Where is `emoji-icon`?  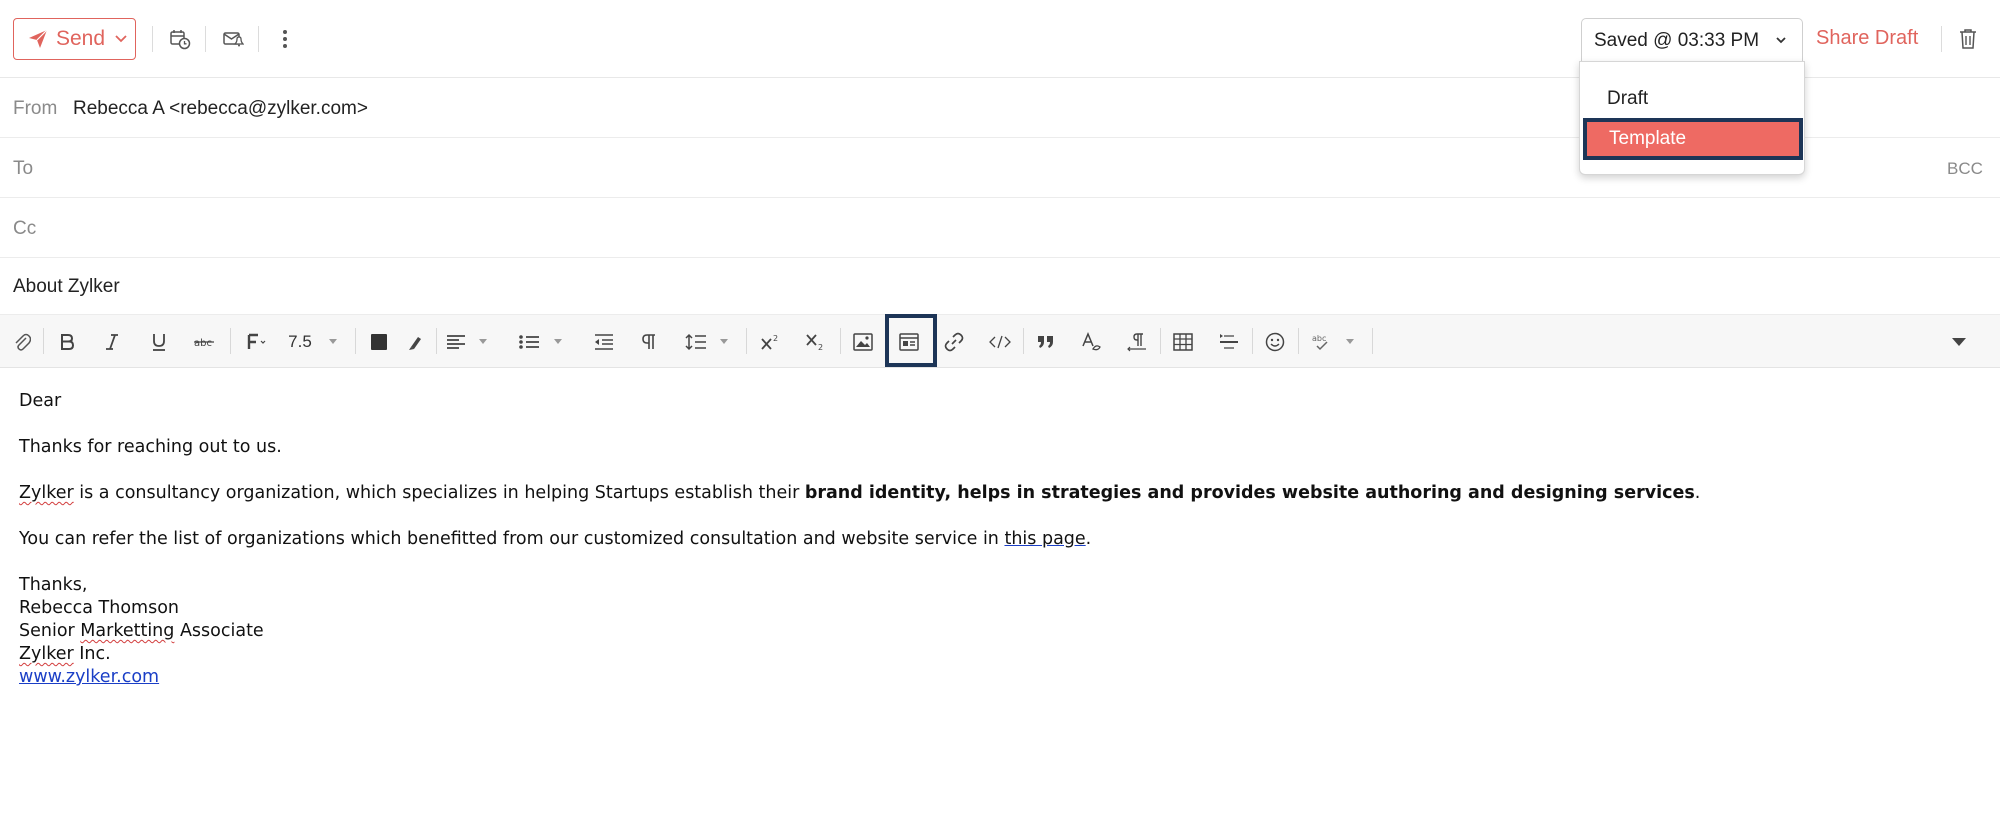 emoji-icon is located at coordinates (1275, 342).